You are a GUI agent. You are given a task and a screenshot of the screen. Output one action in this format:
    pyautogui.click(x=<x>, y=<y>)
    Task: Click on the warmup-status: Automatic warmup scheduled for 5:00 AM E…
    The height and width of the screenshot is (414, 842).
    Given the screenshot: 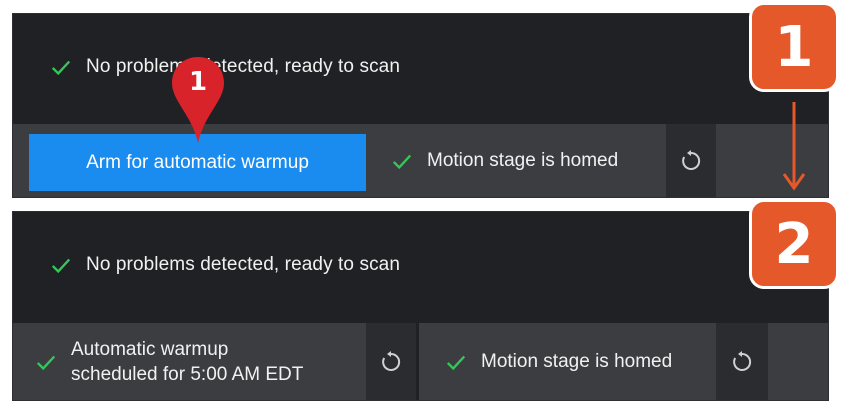 What is the action you would take?
    pyautogui.click(x=169, y=361)
    